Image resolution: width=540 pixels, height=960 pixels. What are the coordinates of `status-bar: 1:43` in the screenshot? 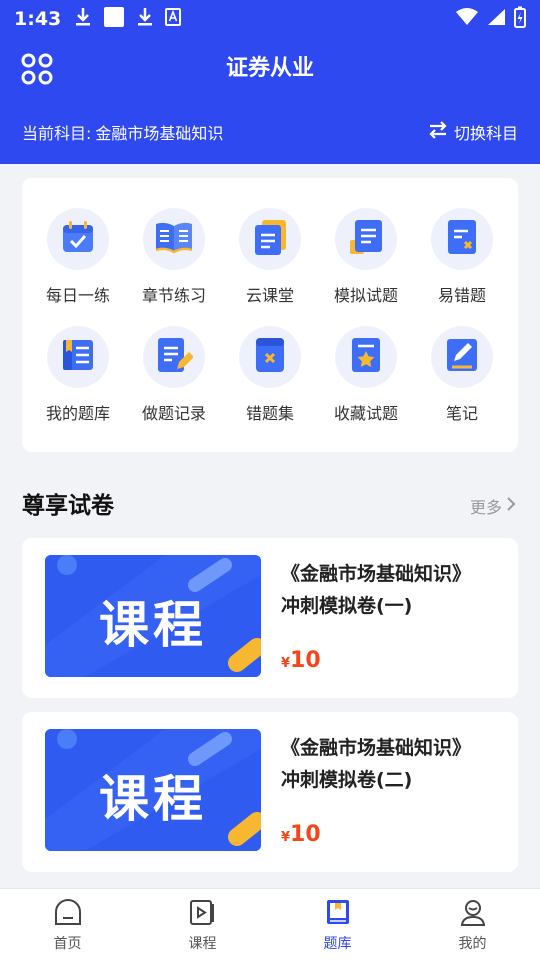 It's located at (270, 19).